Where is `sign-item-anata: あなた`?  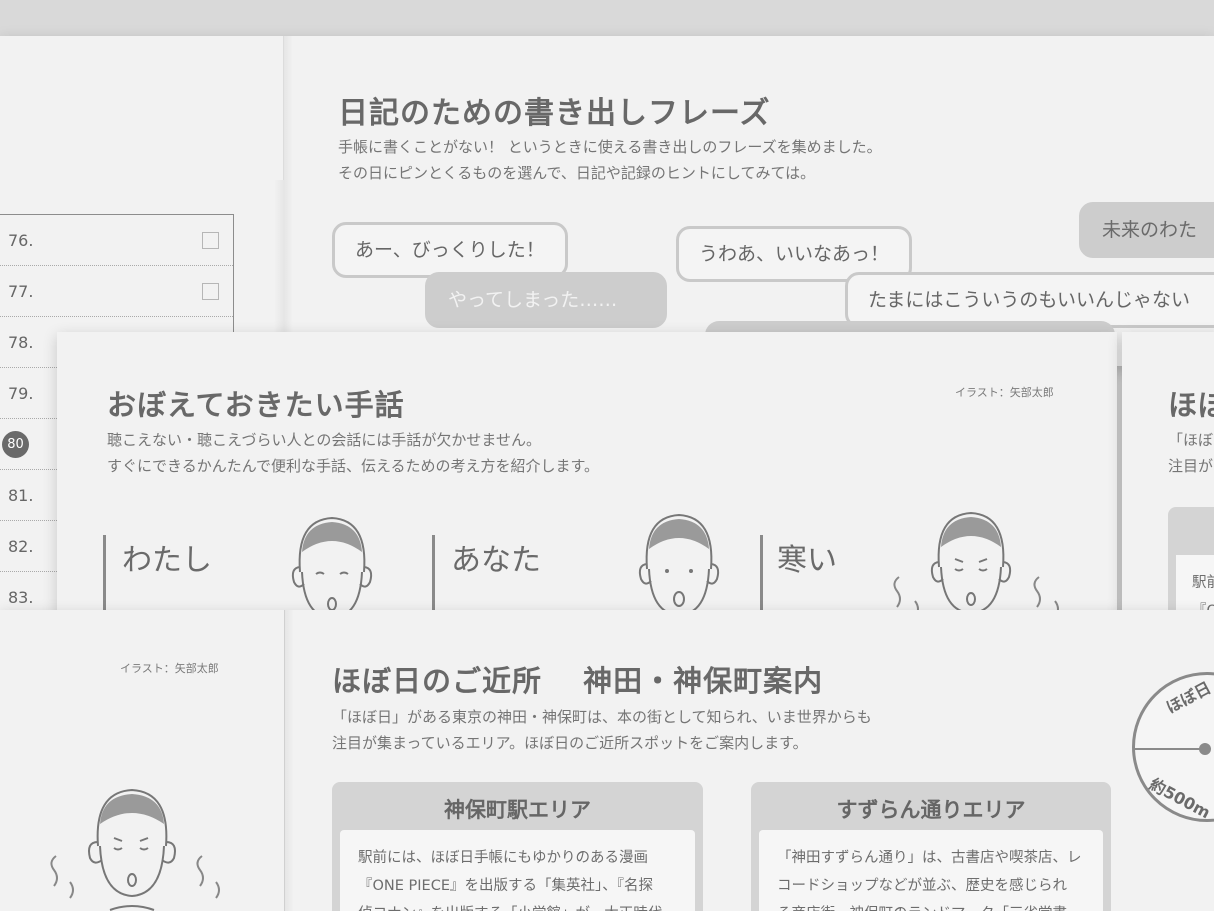
sign-item-anata: あなた is located at coordinates (486, 575).